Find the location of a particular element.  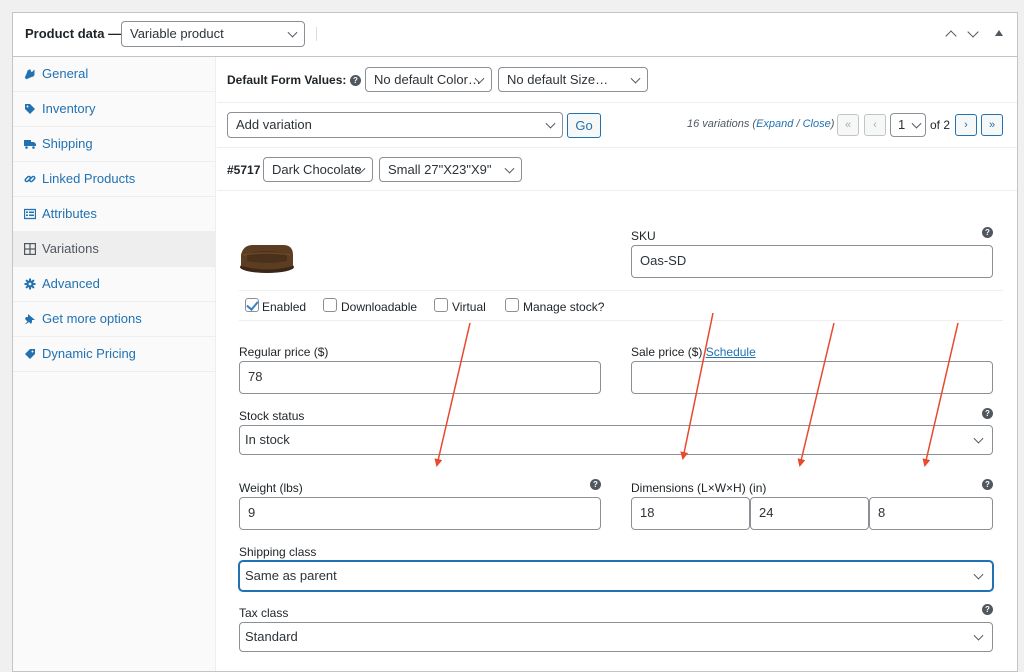

stock-status-select: In stock is located at coordinates (616, 440).